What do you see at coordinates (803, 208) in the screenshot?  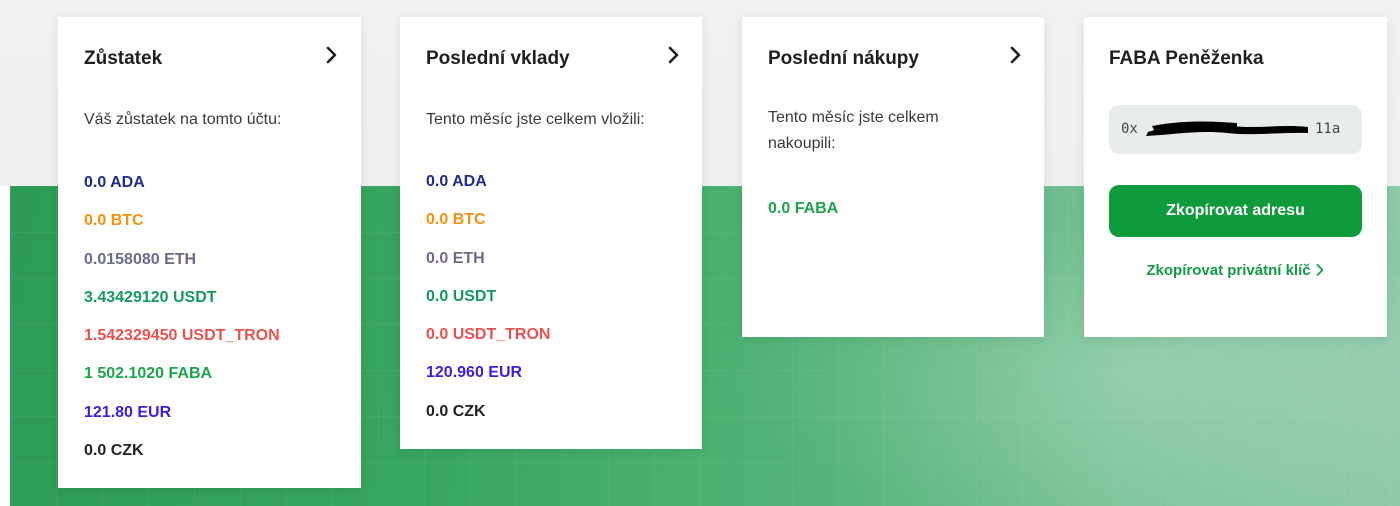 I see `purchase-item-faba: 0.0 FABA` at bounding box center [803, 208].